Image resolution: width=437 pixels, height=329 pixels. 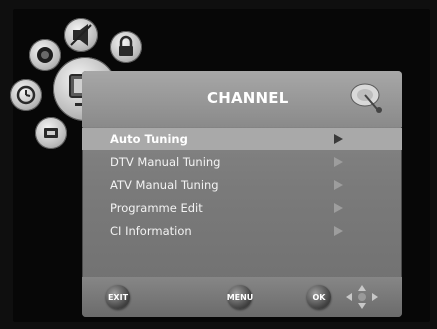 I want to click on exit-button: EXIT, so click(x=118, y=297).